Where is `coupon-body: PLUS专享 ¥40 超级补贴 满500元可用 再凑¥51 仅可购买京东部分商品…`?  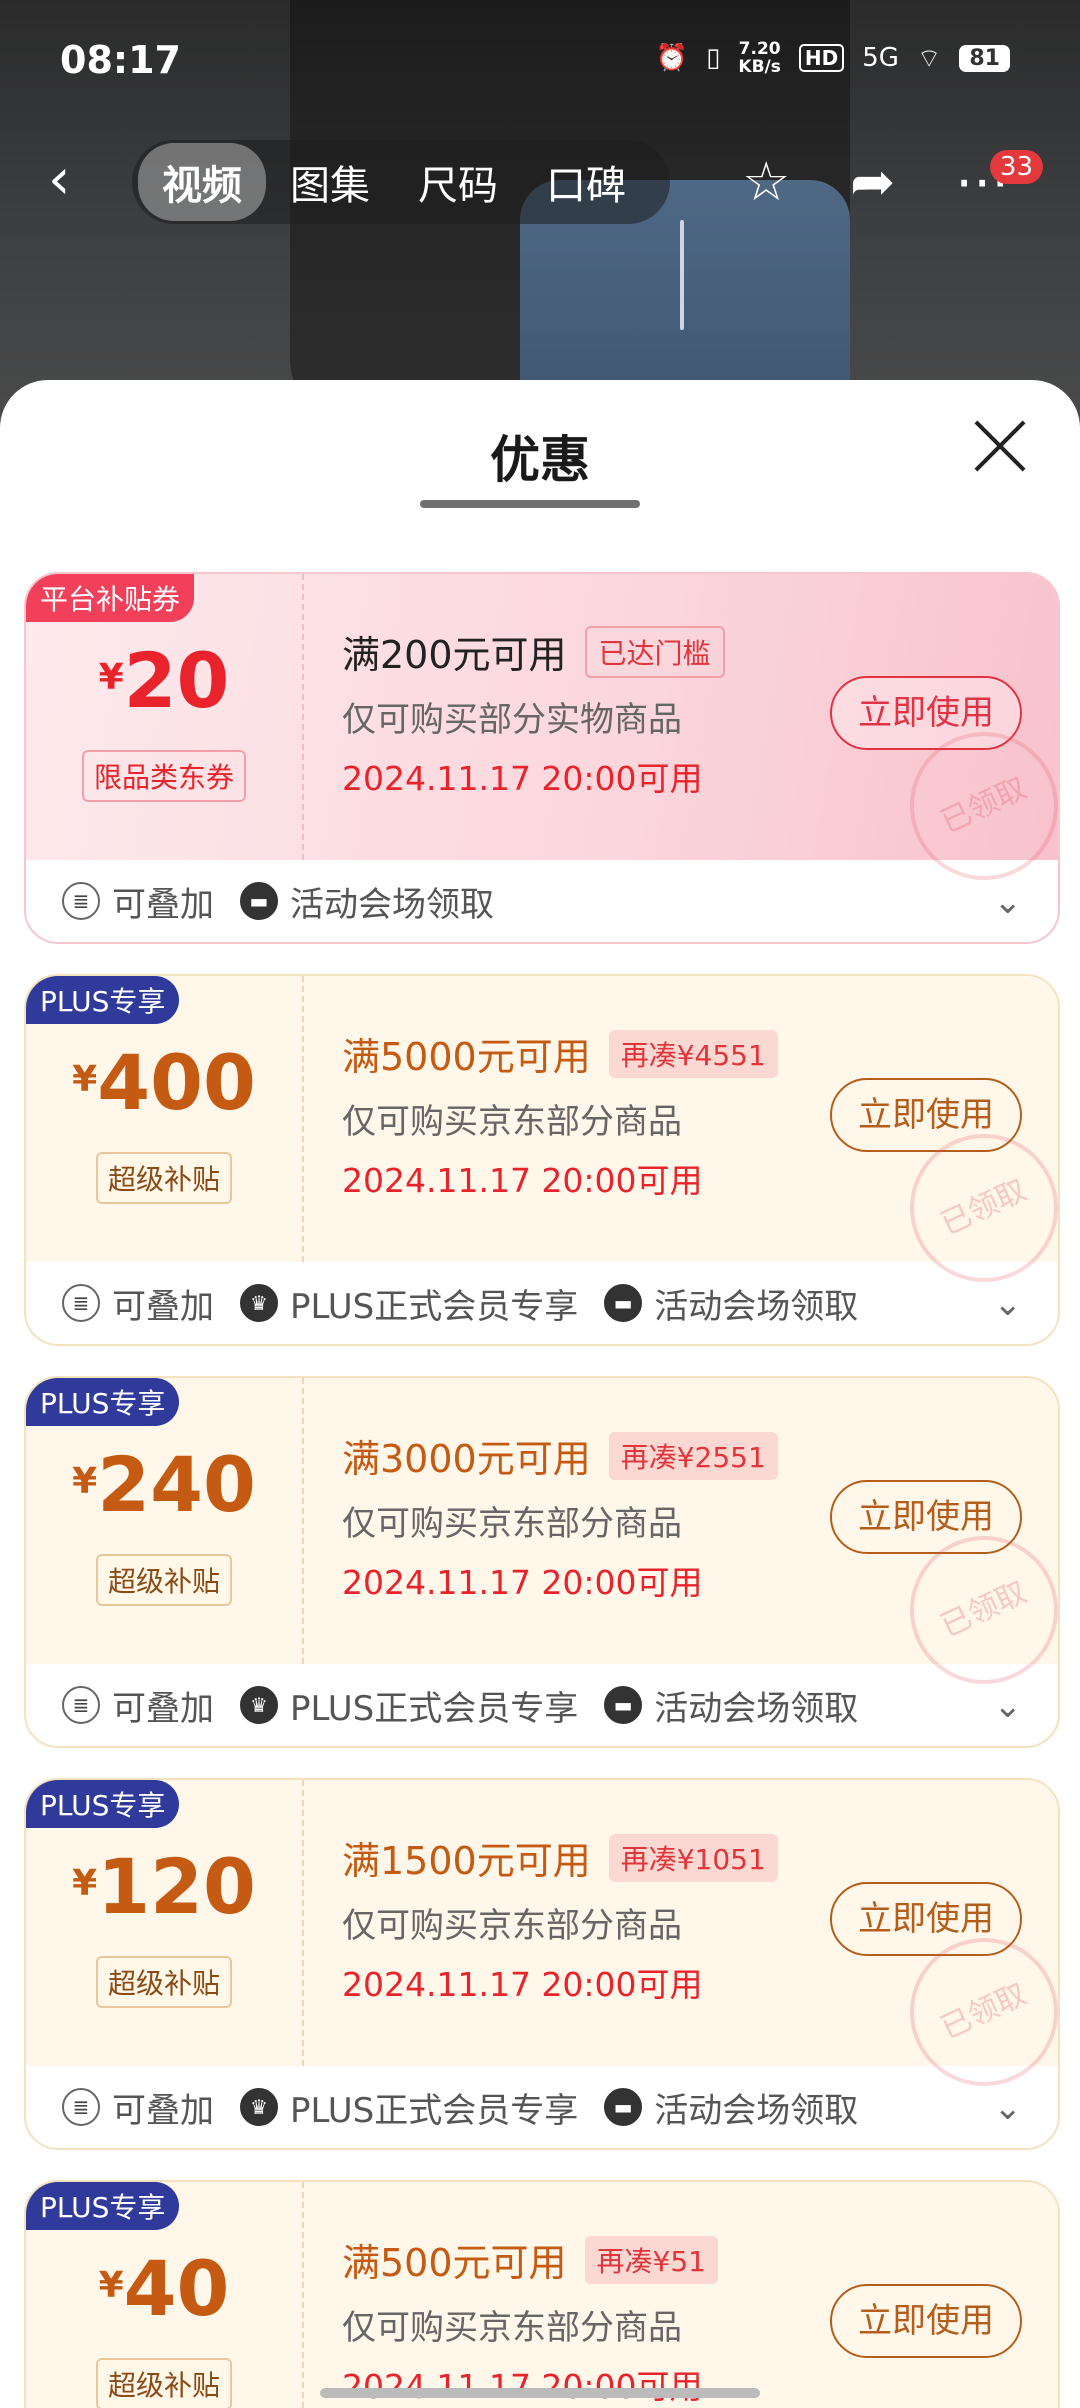
coupon-body: PLUS专享 ¥40 超级补贴 满500元可用 再凑¥51 仅可购买京东部分商品… is located at coordinates (542, 2295).